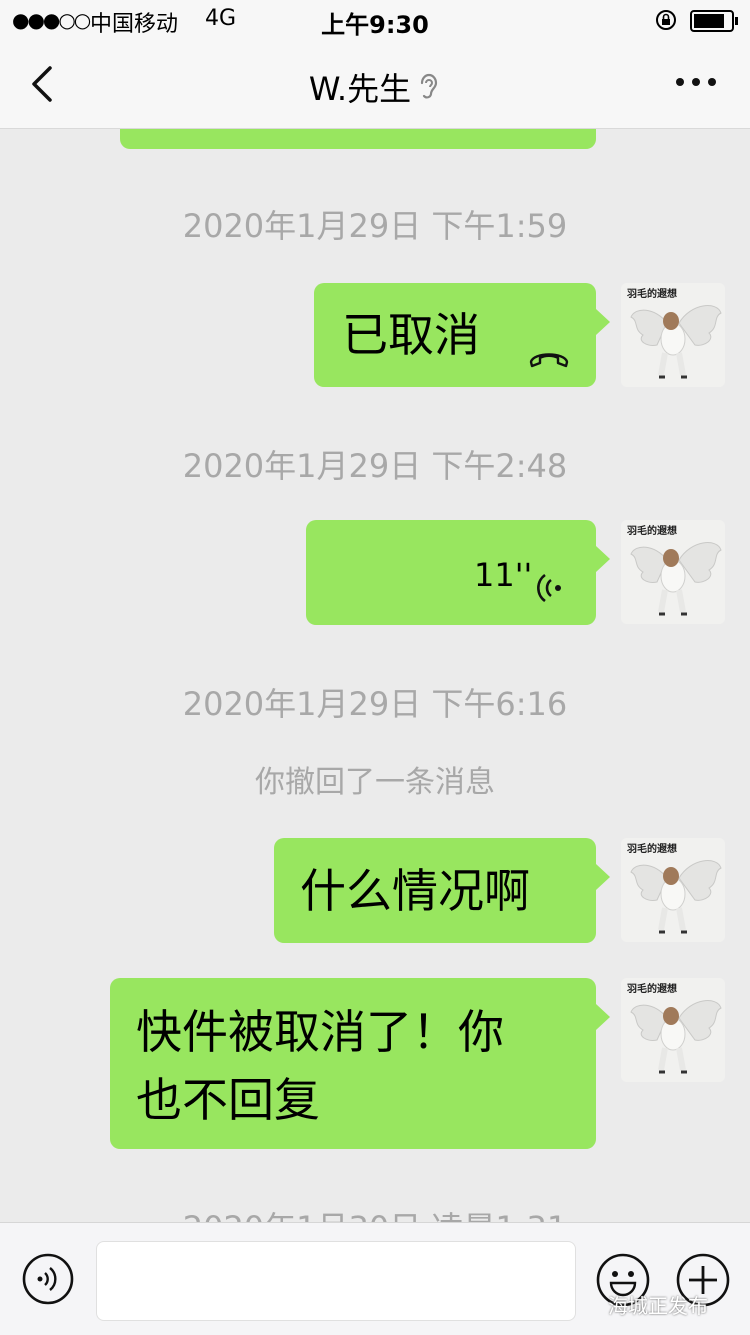 The image size is (750, 1335). Describe the element at coordinates (375, 1212) in the screenshot. I see `timestamp: 2020年1月30日 凌晨1:31` at that location.